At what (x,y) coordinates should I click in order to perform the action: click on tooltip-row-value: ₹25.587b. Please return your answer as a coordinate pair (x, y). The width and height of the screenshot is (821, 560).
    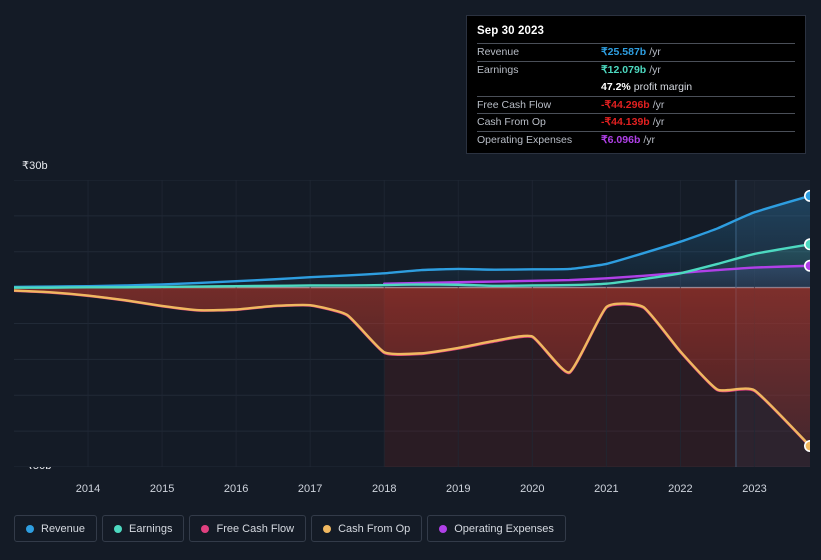
    Looking at the image, I should click on (624, 52).